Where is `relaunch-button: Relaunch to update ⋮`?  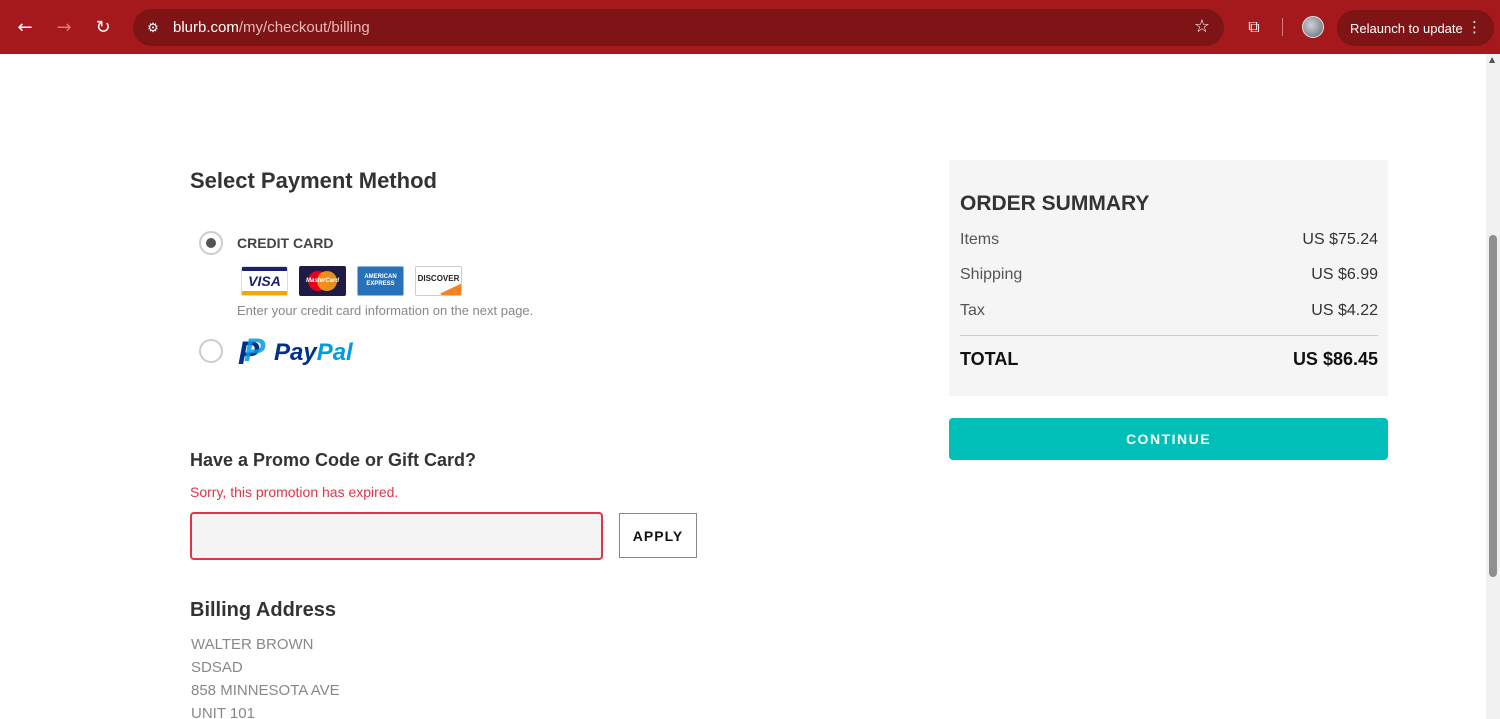
relaunch-button: Relaunch to update ⋮ is located at coordinates (1415, 28).